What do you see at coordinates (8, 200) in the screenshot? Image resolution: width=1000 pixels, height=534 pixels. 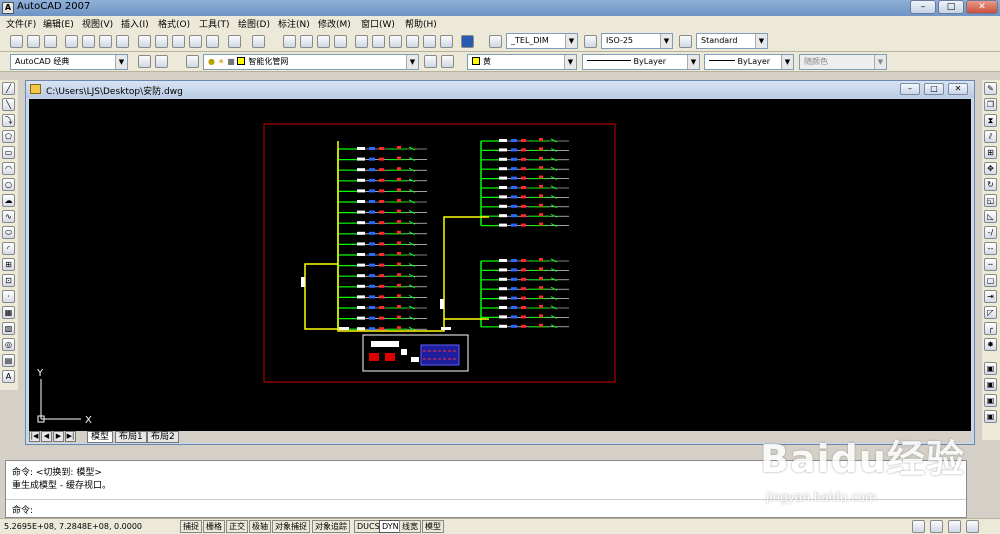 I see `revision-cloud-icon: ☁` at bounding box center [8, 200].